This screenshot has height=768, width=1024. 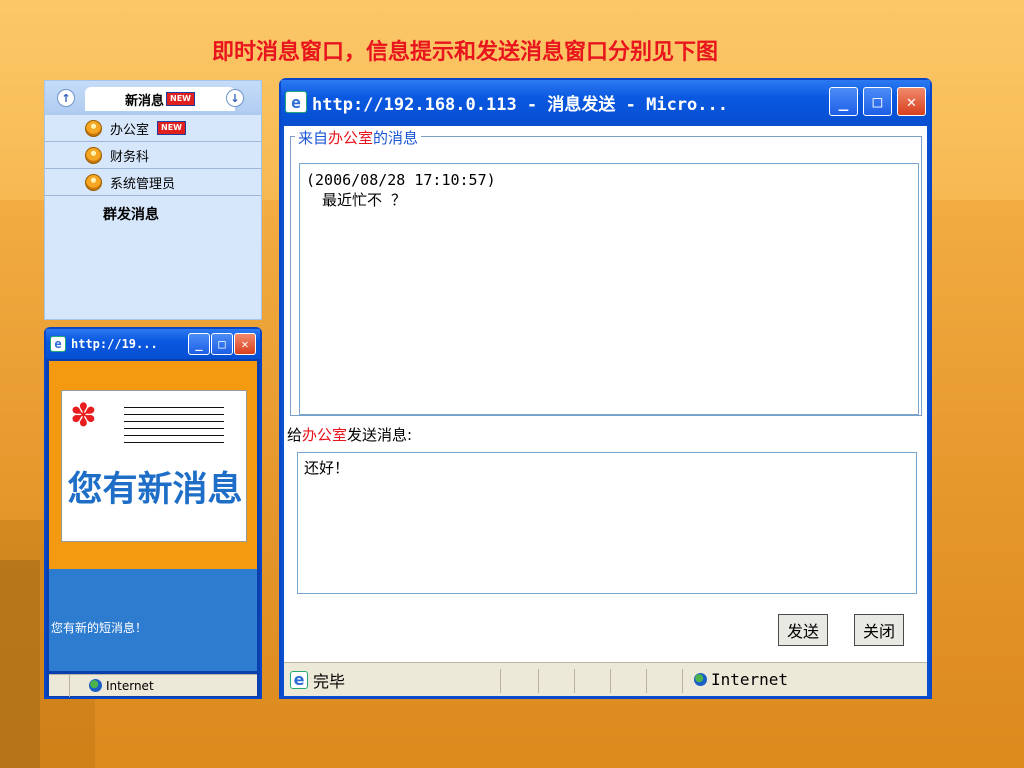 What do you see at coordinates (130, 130) in the screenshot?
I see `contact-label: 办公室` at bounding box center [130, 130].